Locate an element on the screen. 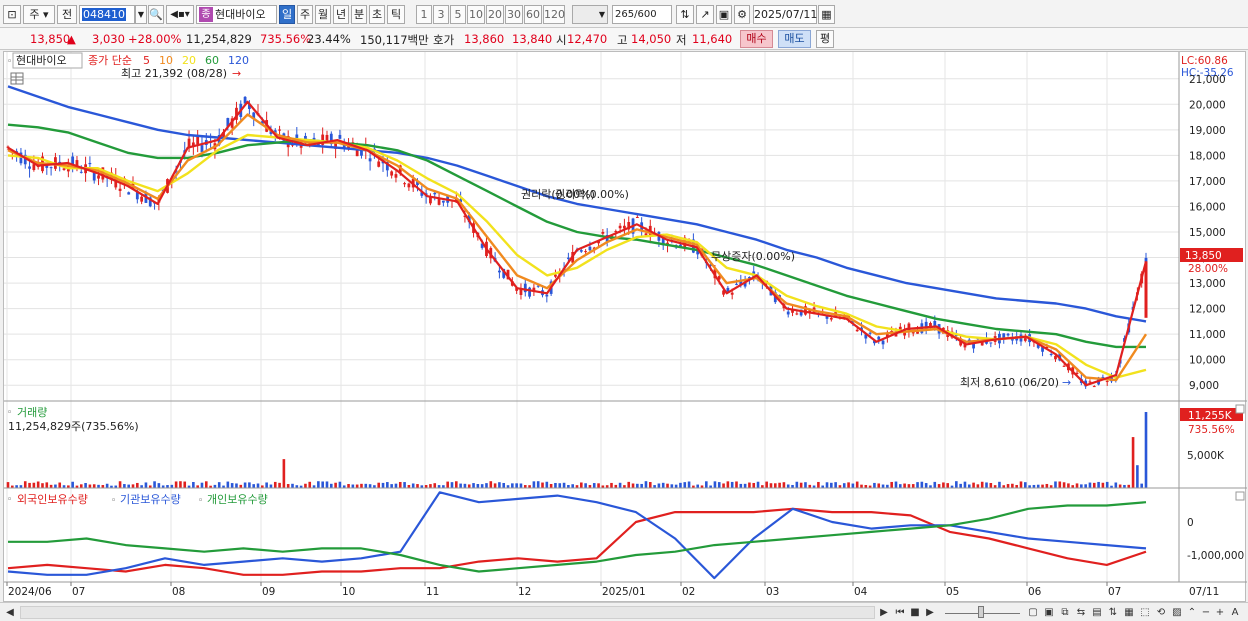 The image size is (1248, 621). stock-type-badge: 종 is located at coordinates (206, 14).